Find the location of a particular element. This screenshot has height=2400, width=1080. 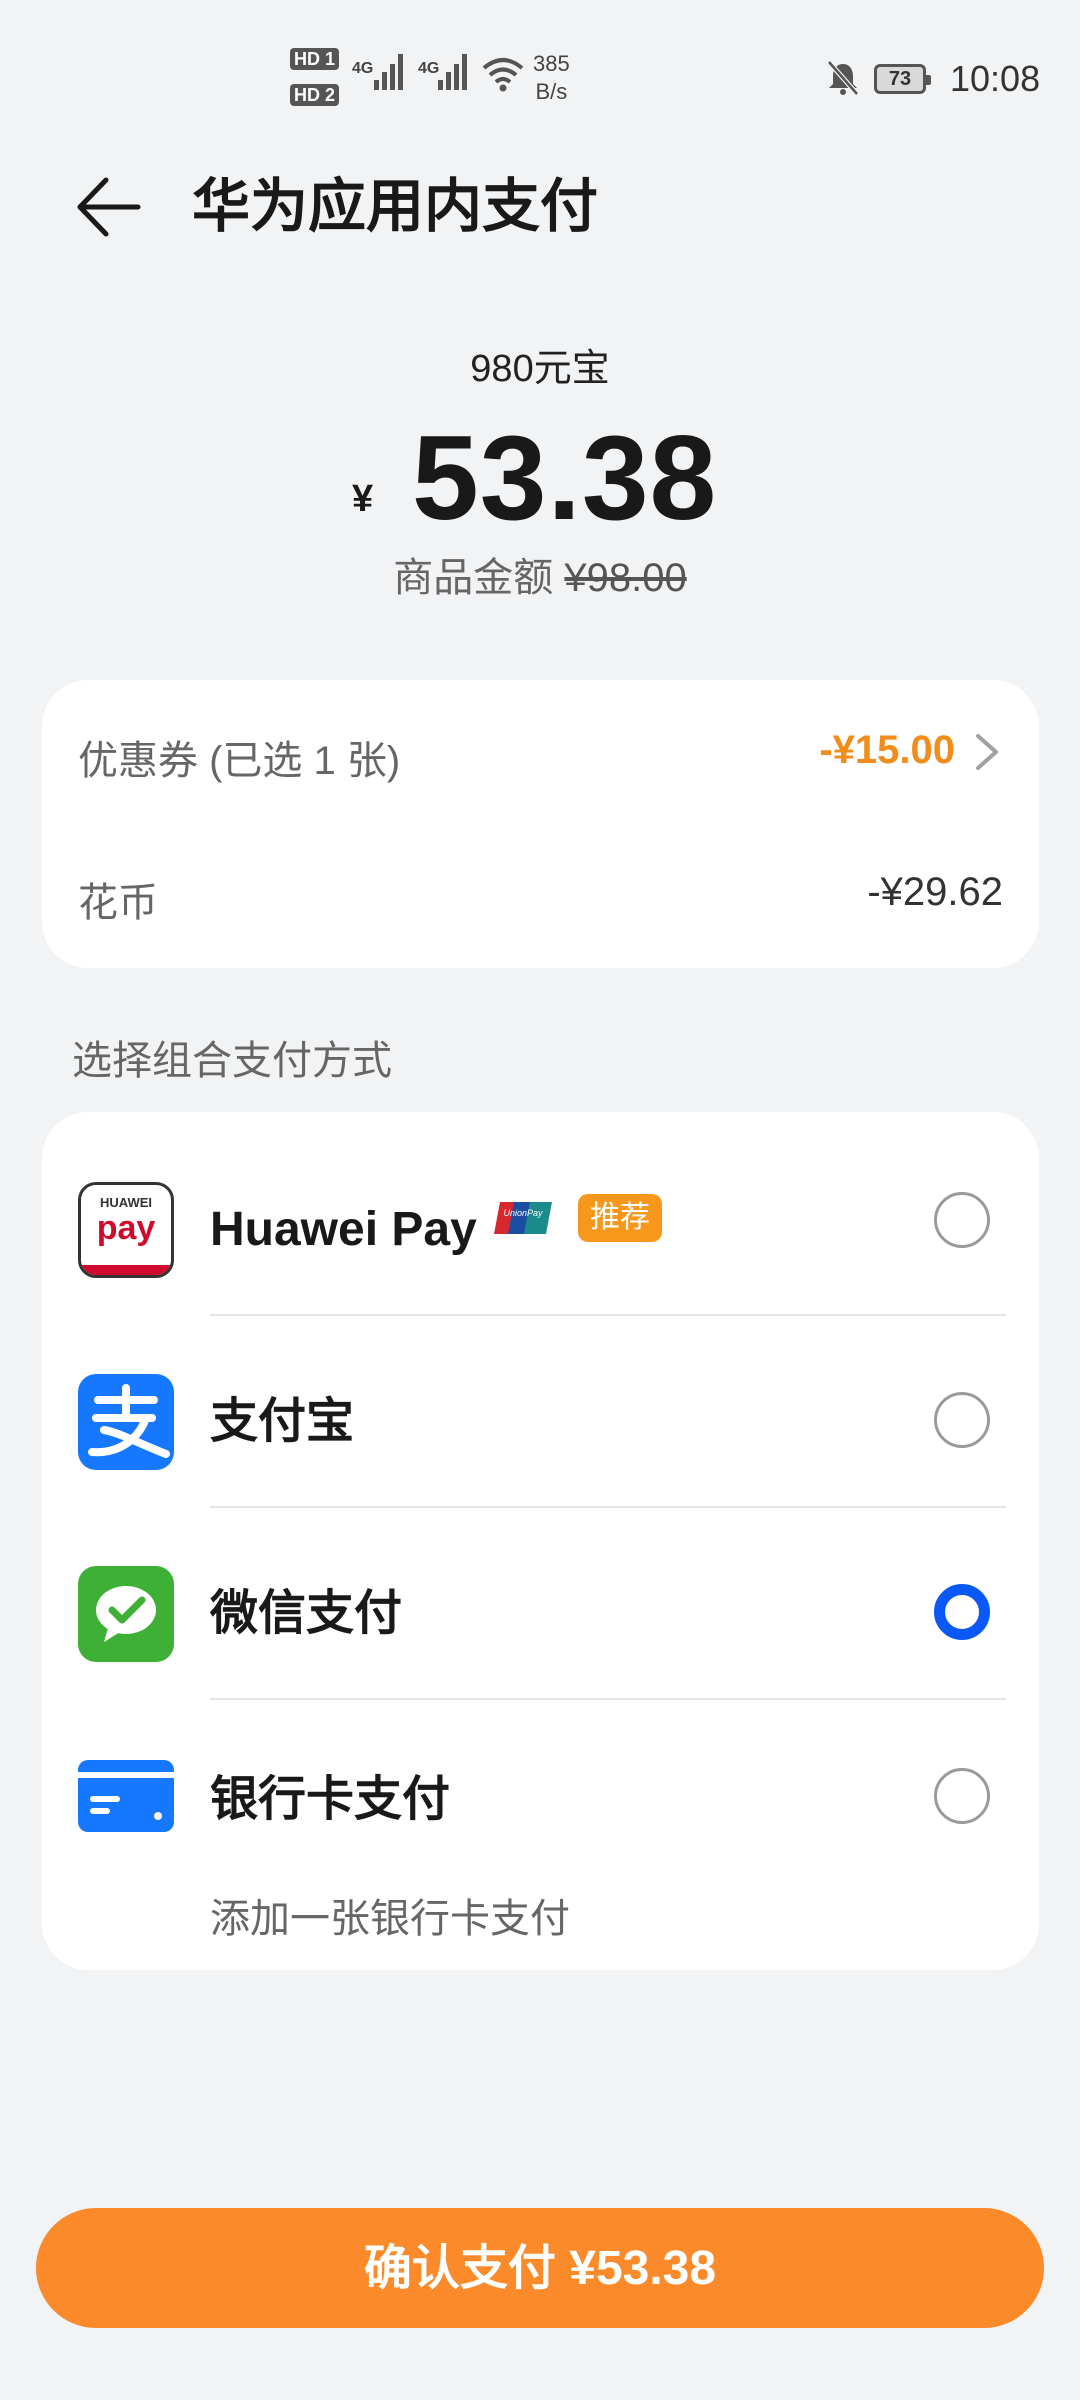

alipay-icon is located at coordinates (126, 1422).